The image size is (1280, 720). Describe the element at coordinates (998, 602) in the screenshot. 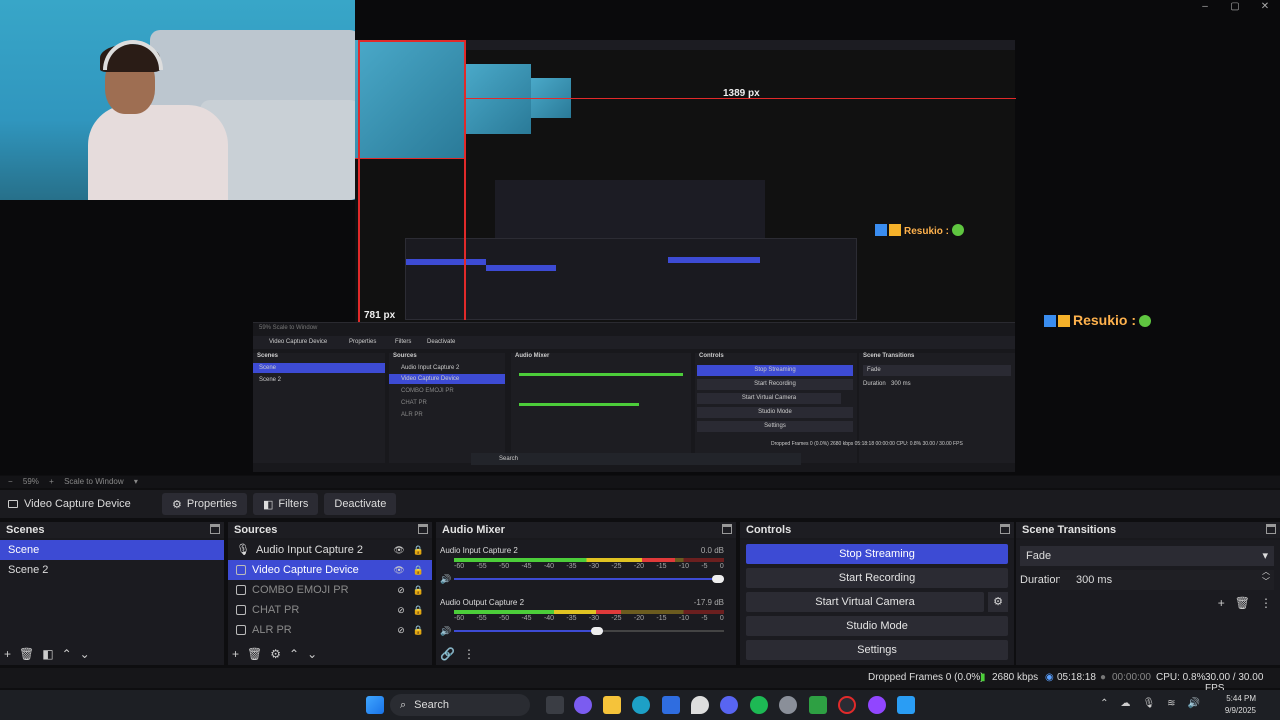

I see `virtual-camera-settings-icon: ⚙` at that location.